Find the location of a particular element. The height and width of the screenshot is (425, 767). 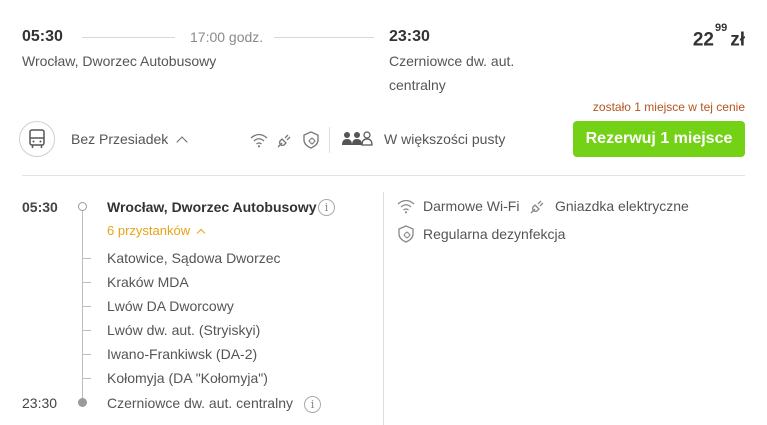

stops-toggle: 6 przystanków is located at coordinates (156, 230).